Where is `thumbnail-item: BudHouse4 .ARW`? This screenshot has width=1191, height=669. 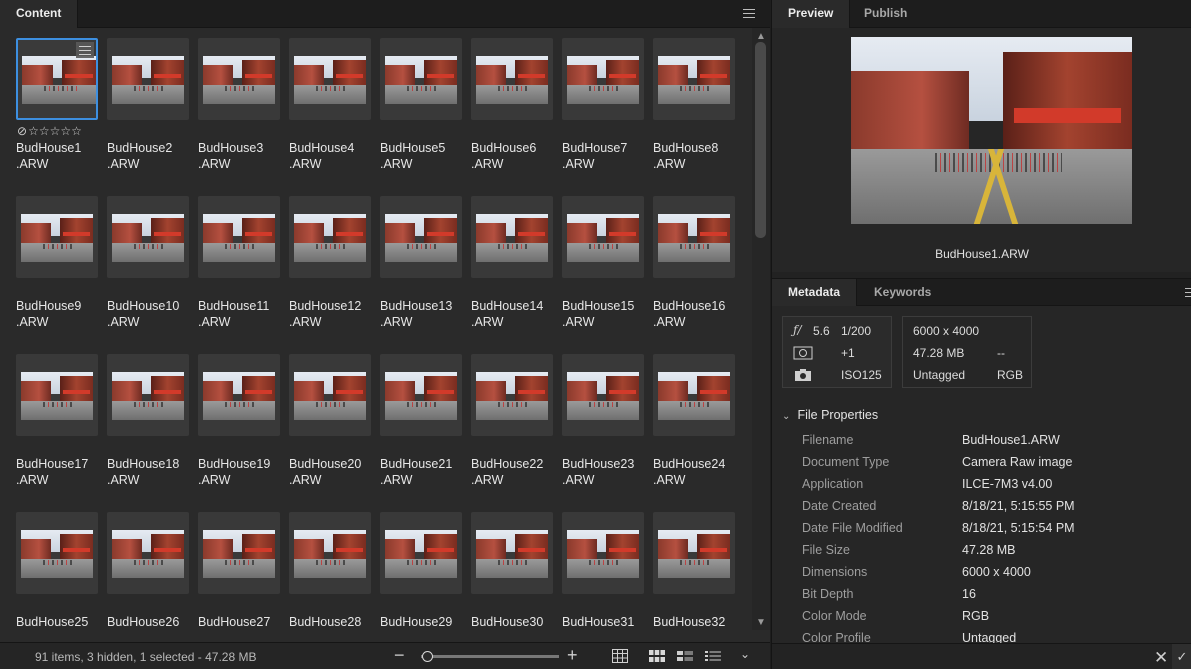
thumbnail-item: BudHouse4 .ARW is located at coordinates (334, 107).